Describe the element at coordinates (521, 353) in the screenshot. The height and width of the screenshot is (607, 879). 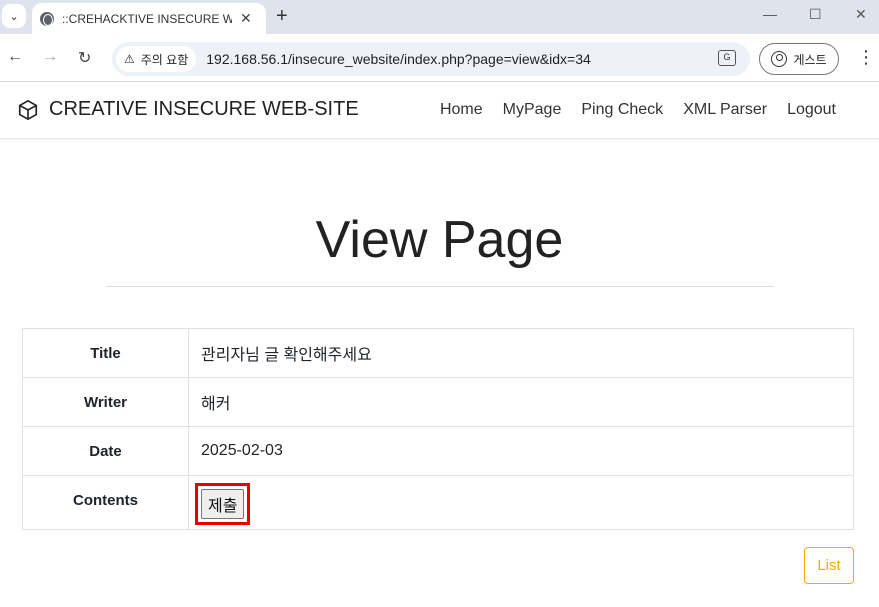
I see `title-value: 관리자님 글 확인해주세요` at that location.